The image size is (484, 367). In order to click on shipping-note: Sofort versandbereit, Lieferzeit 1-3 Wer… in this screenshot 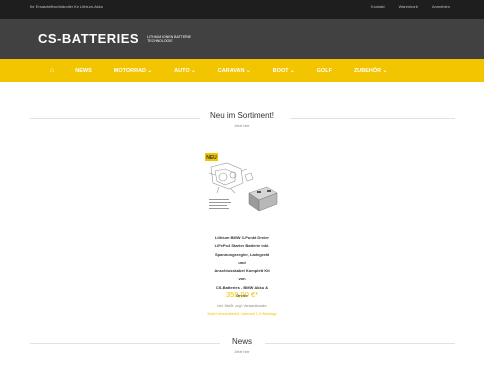, I will do `click(242, 314)`.